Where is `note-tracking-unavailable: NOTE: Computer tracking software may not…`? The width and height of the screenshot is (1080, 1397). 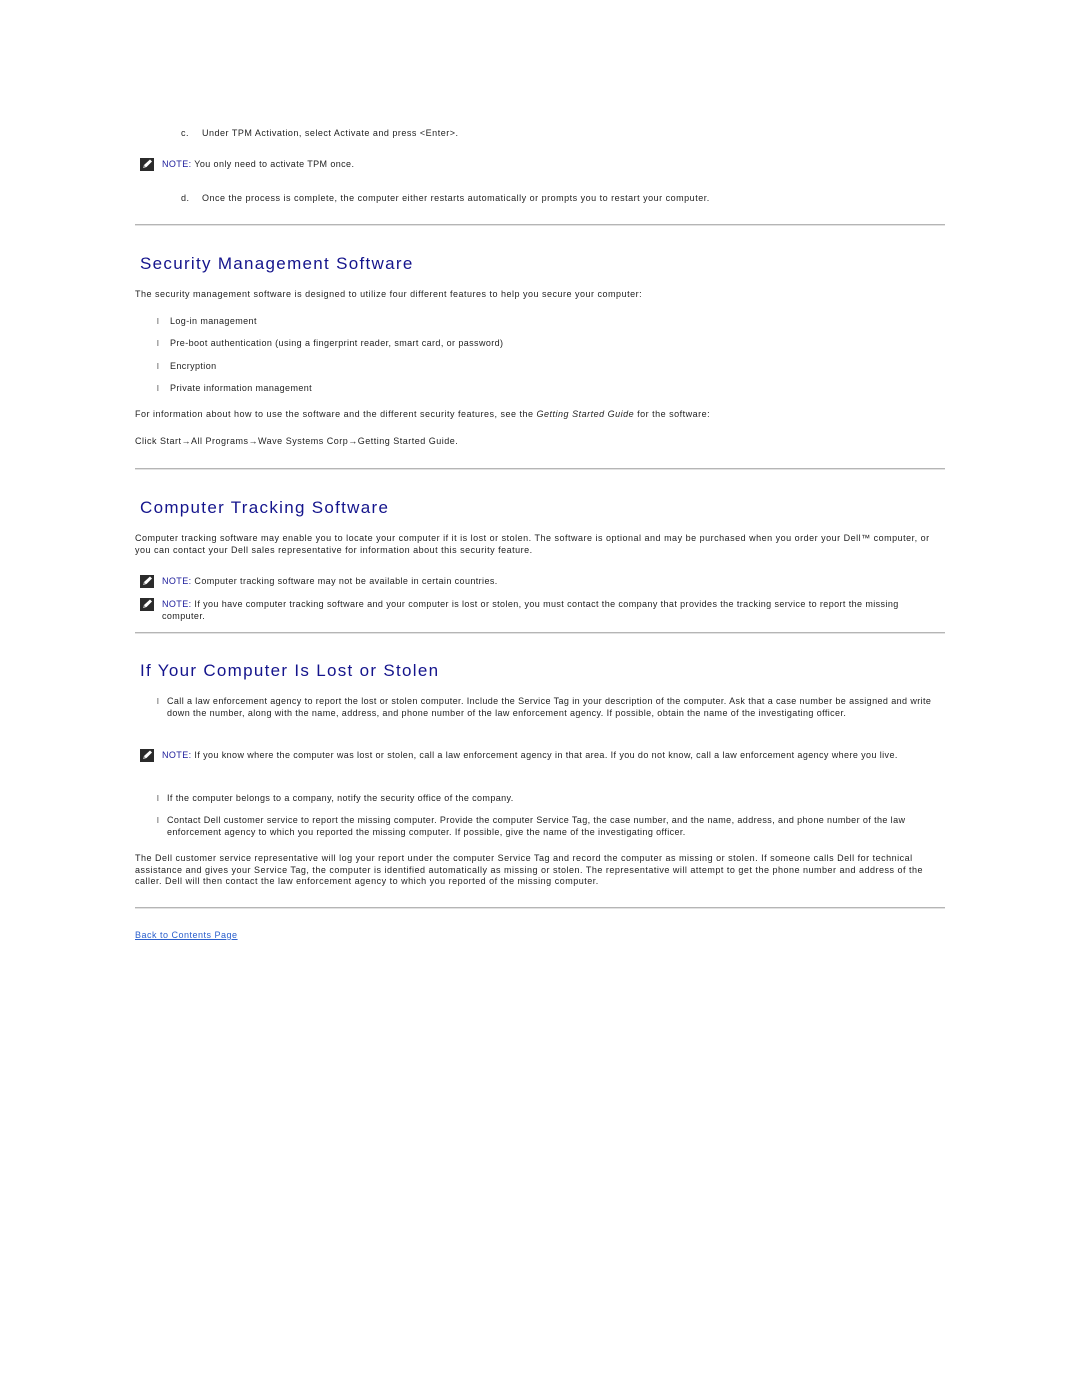
note-tracking-unavailable: NOTE: Computer tracking software may not… is located at coordinates (540, 581).